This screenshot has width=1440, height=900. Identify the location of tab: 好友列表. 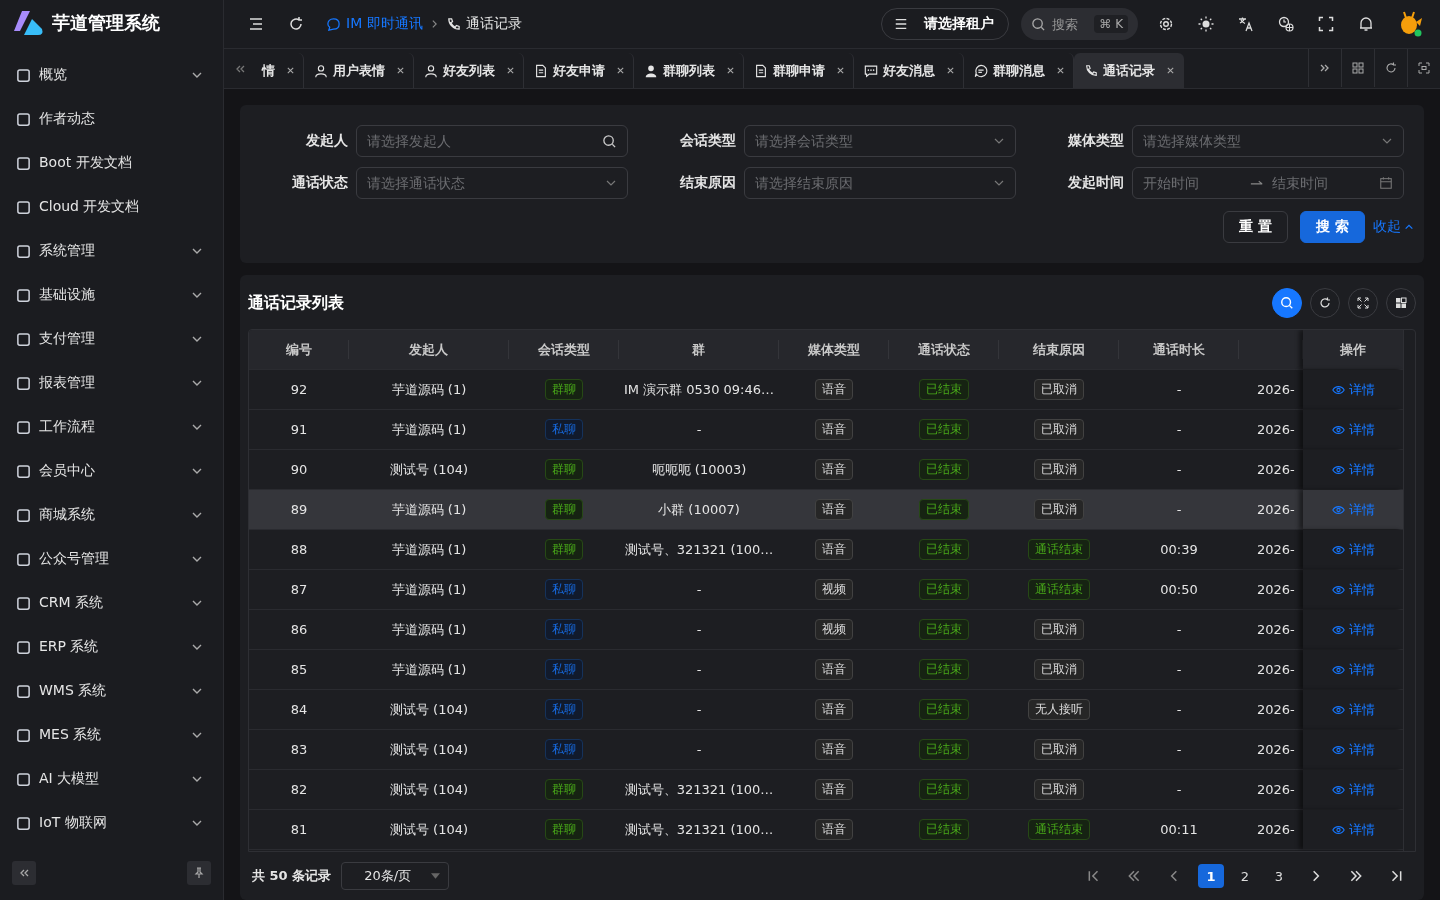
(469, 70).